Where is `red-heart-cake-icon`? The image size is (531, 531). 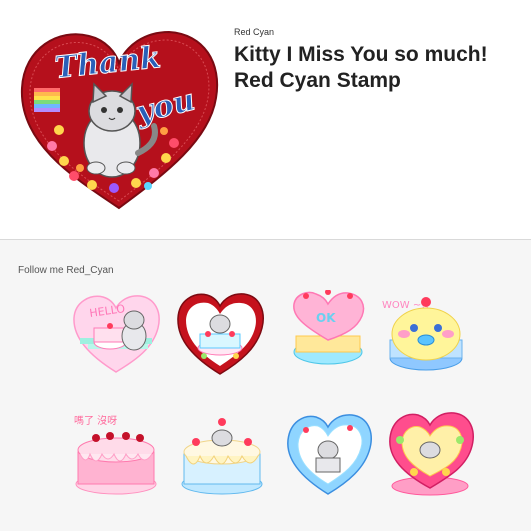
red-heart-cake-icon is located at coordinates (220, 334).